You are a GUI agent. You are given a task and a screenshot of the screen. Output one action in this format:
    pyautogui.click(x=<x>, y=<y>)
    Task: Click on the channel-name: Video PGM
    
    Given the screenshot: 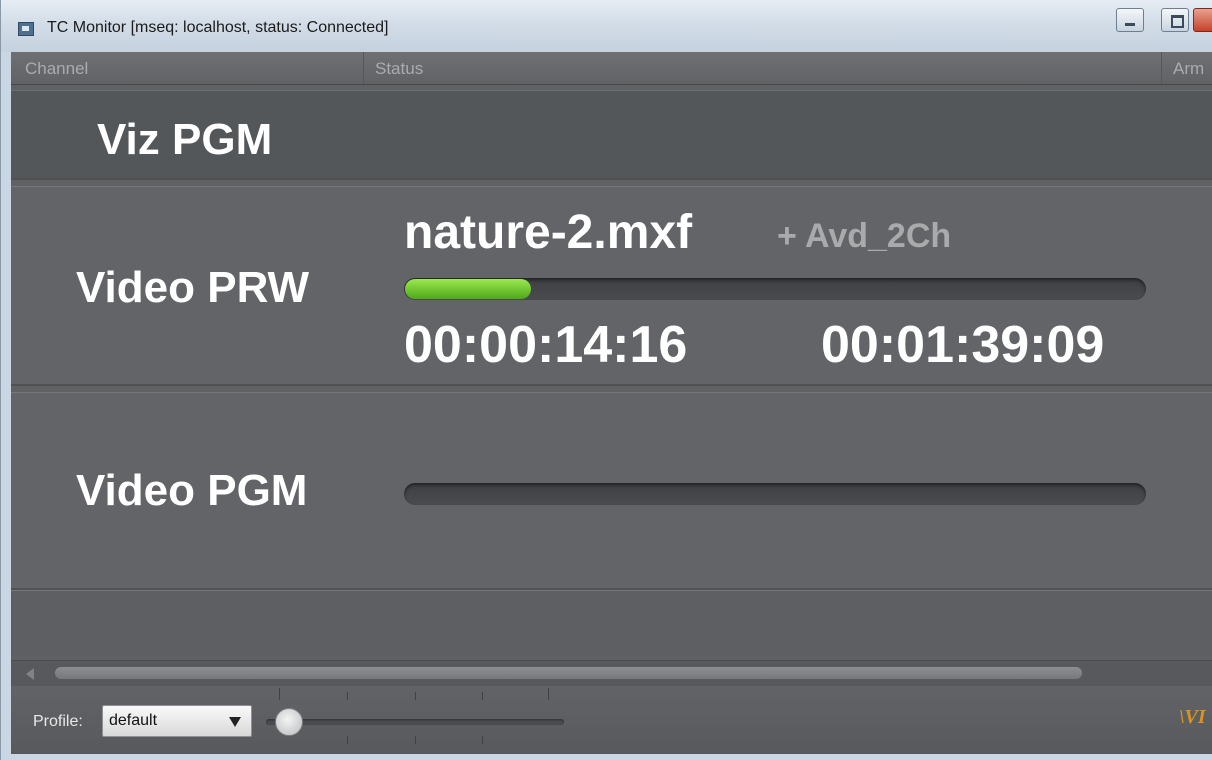 What is the action you would take?
    pyautogui.click(x=192, y=490)
    